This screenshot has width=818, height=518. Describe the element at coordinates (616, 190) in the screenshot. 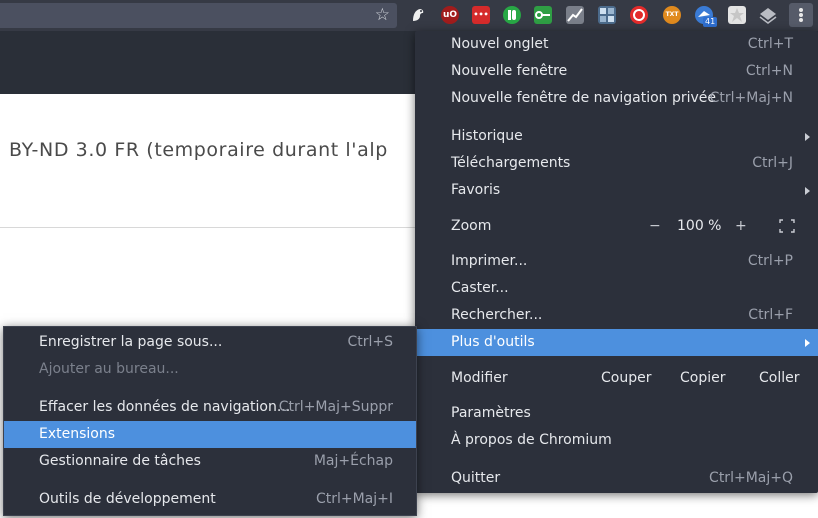

I see `menu-item-bookmarks: Favoris` at that location.